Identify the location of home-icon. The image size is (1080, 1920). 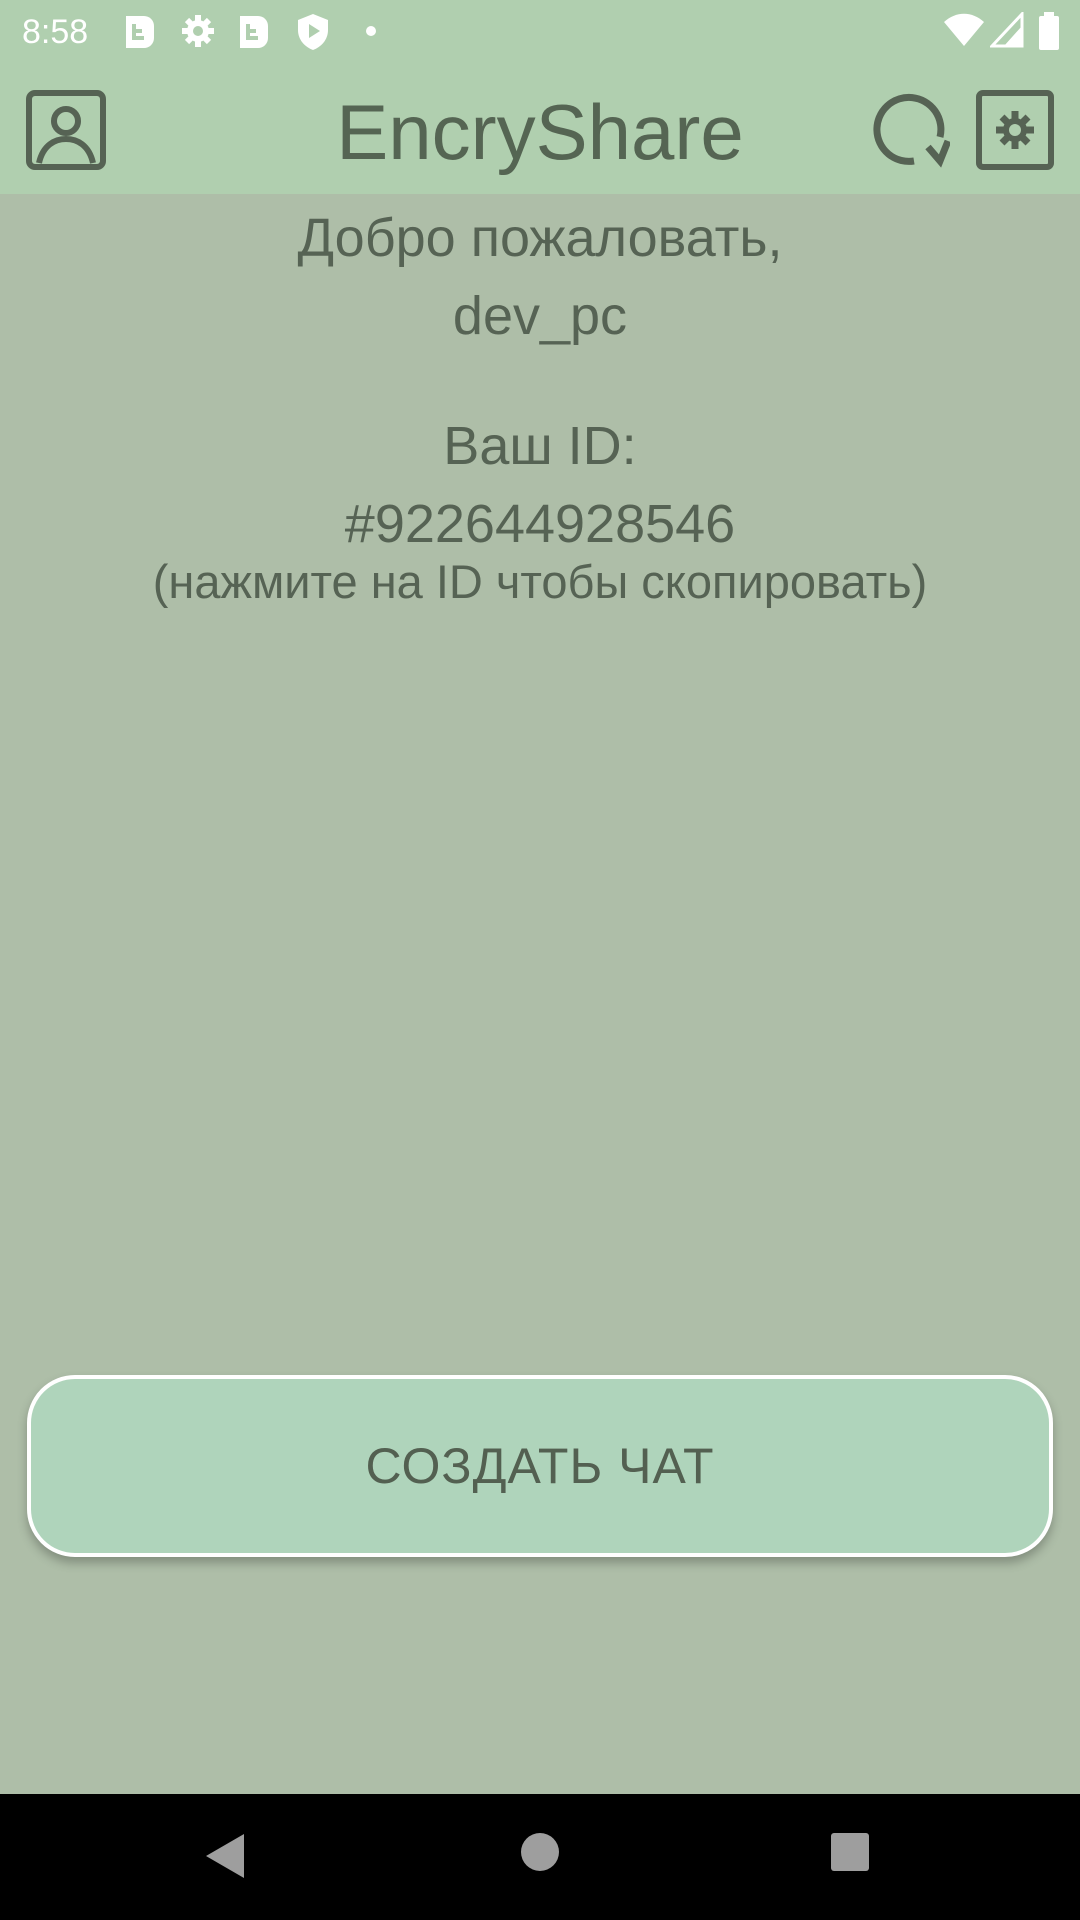
(540, 1852).